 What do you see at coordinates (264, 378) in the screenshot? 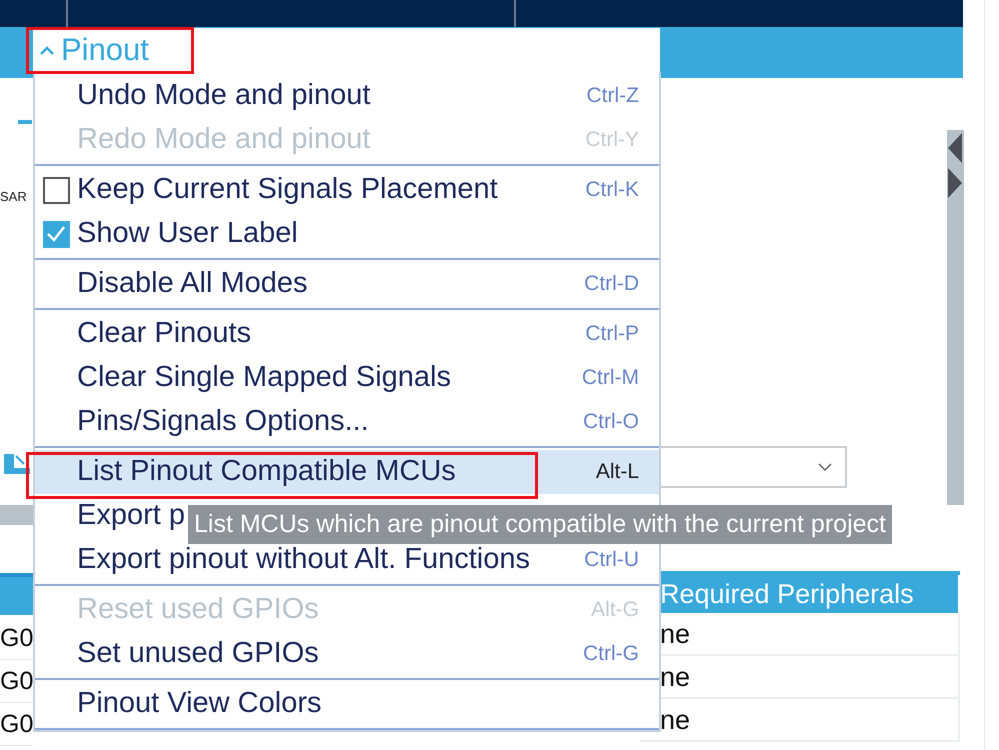
I see `menu-item-label: Clear Single Mapped Signals` at bounding box center [264, 378].